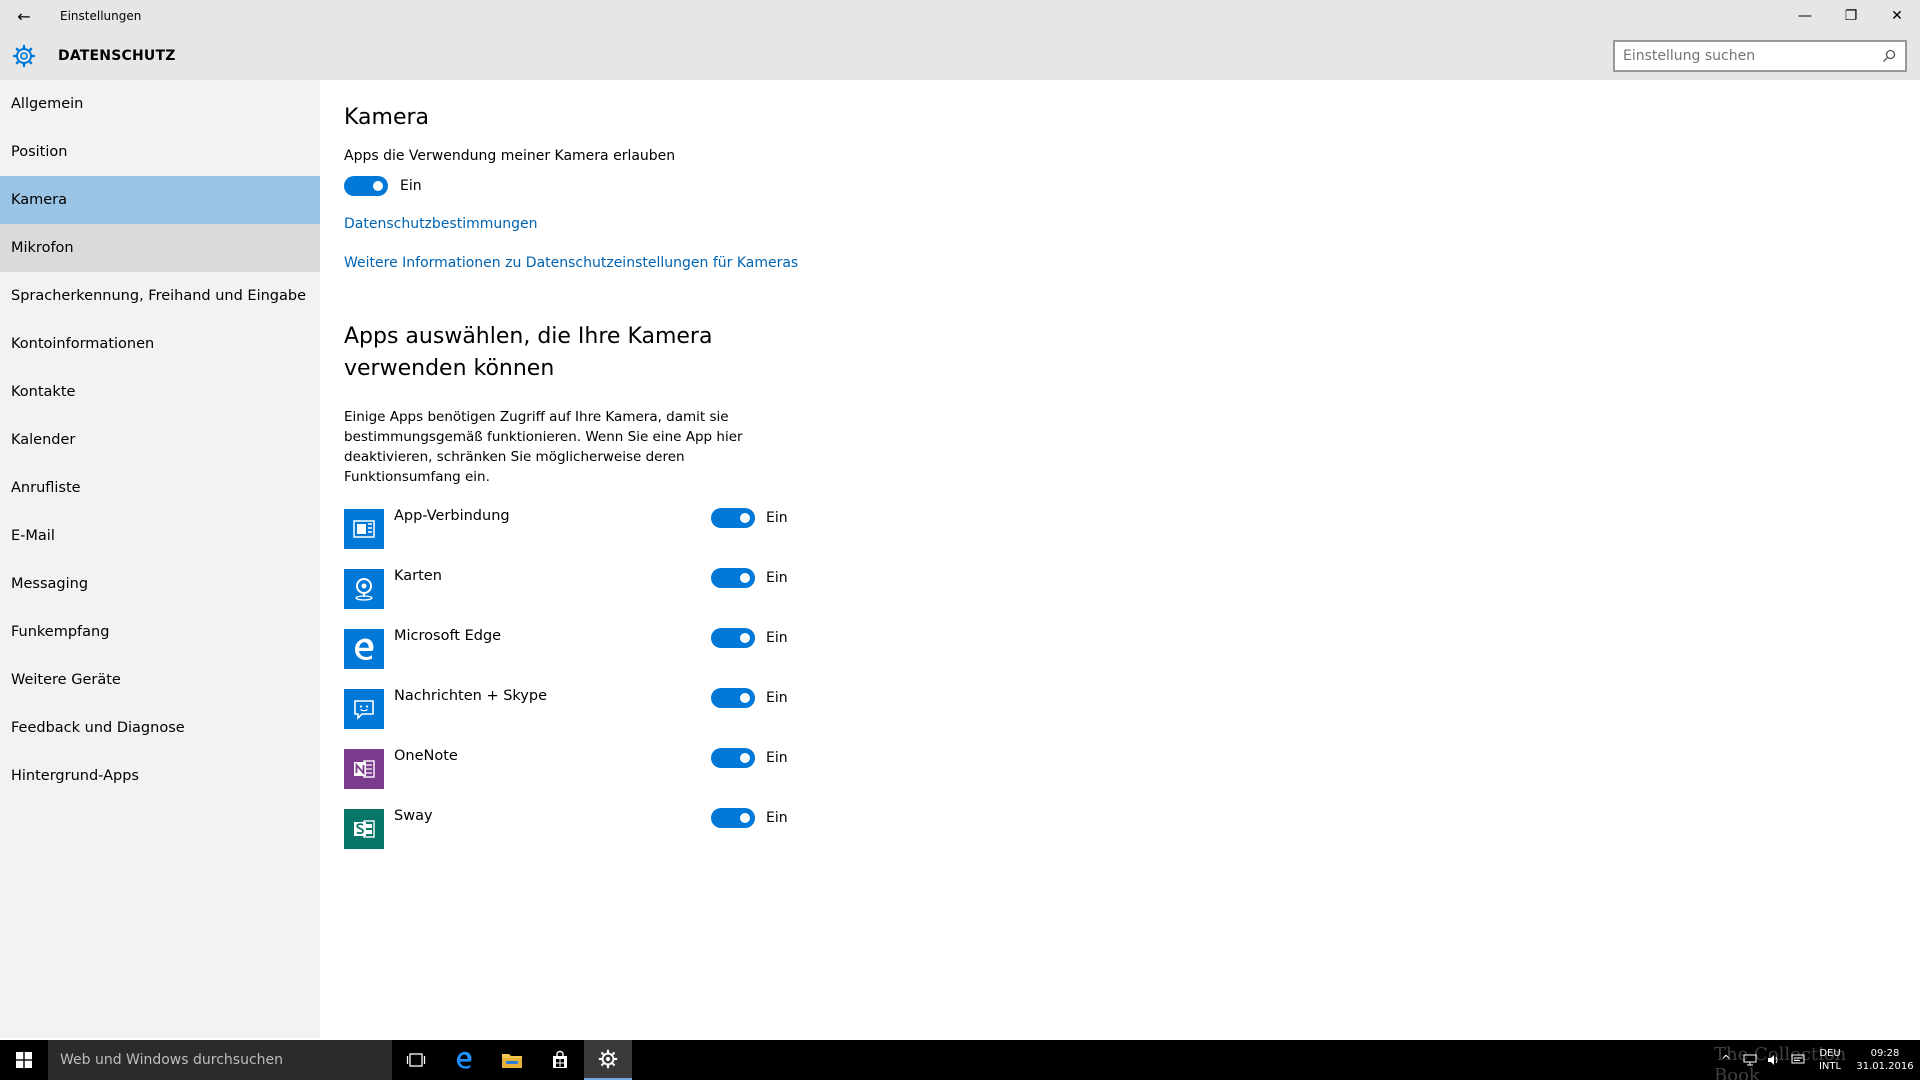  I want to click on search-icon, so click(1889, 56).